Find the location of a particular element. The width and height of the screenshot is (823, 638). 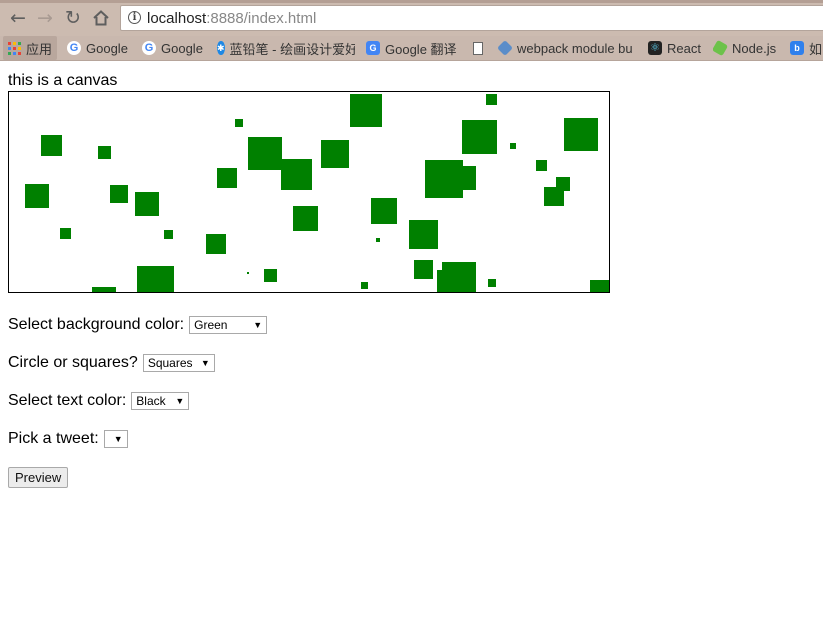

bookmark-label: 应用 is located at coordinates (39, 49).